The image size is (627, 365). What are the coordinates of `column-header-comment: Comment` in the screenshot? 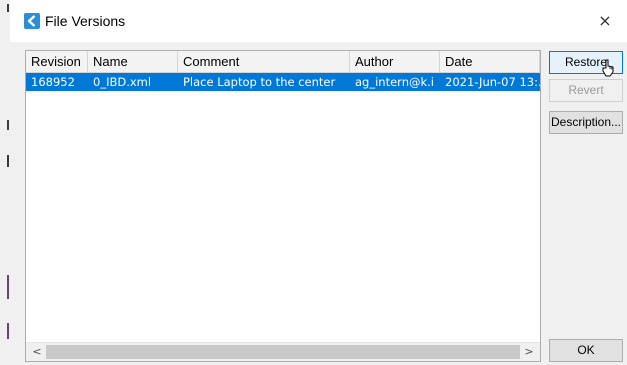 It's located at (264, 61).